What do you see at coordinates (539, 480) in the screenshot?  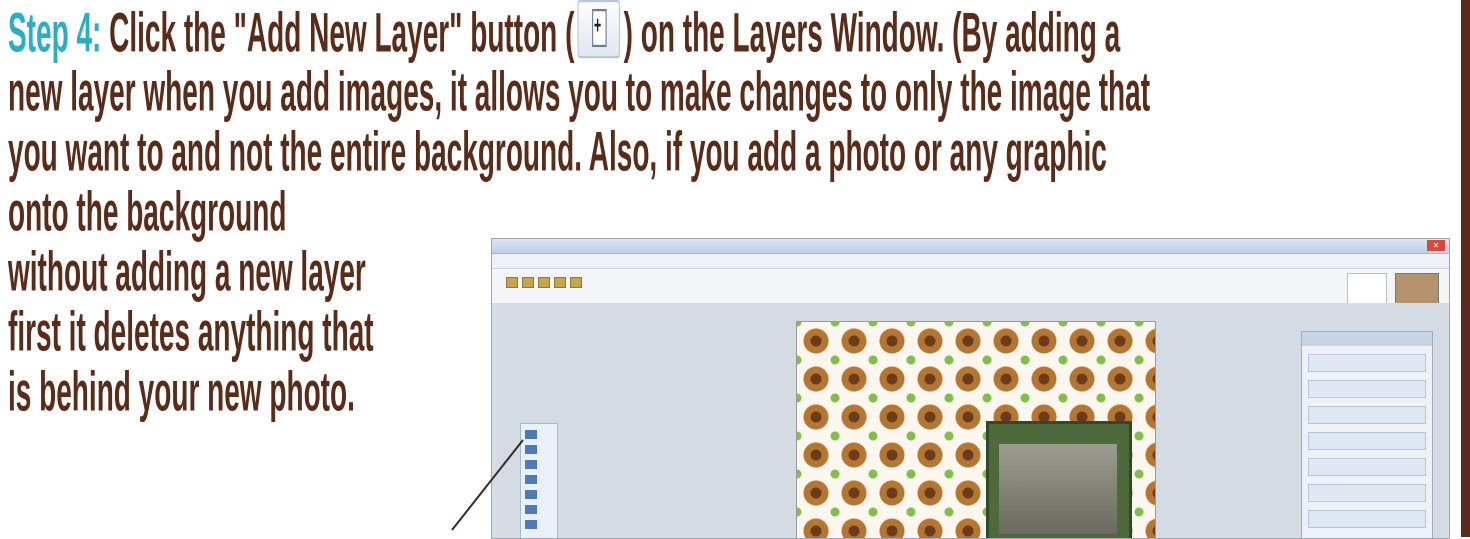 I see `tools-palette` at bounding box center [539, 480].